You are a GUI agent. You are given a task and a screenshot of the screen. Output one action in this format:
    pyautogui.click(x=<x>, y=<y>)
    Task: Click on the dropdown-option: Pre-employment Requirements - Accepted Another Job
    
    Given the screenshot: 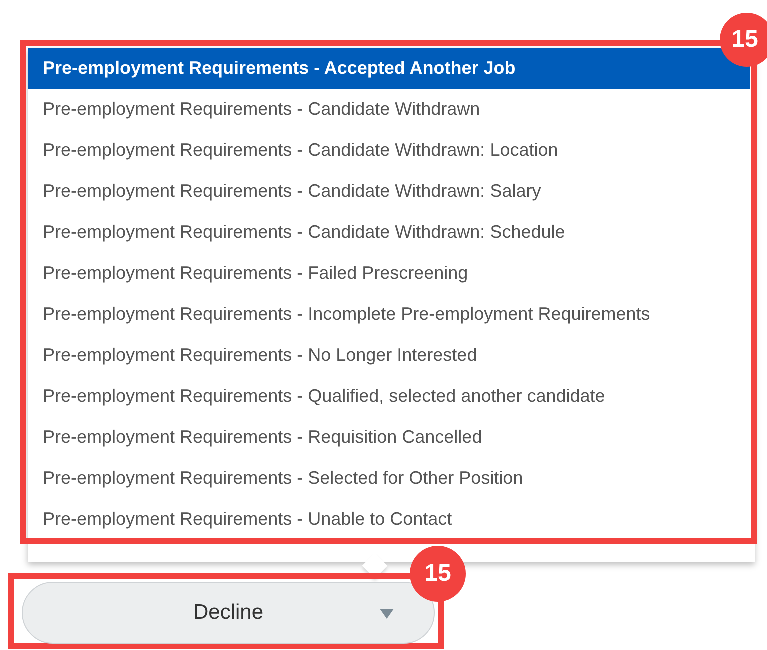 What is the action you would take?
    pyautogui.click(x=389, y=68)
    